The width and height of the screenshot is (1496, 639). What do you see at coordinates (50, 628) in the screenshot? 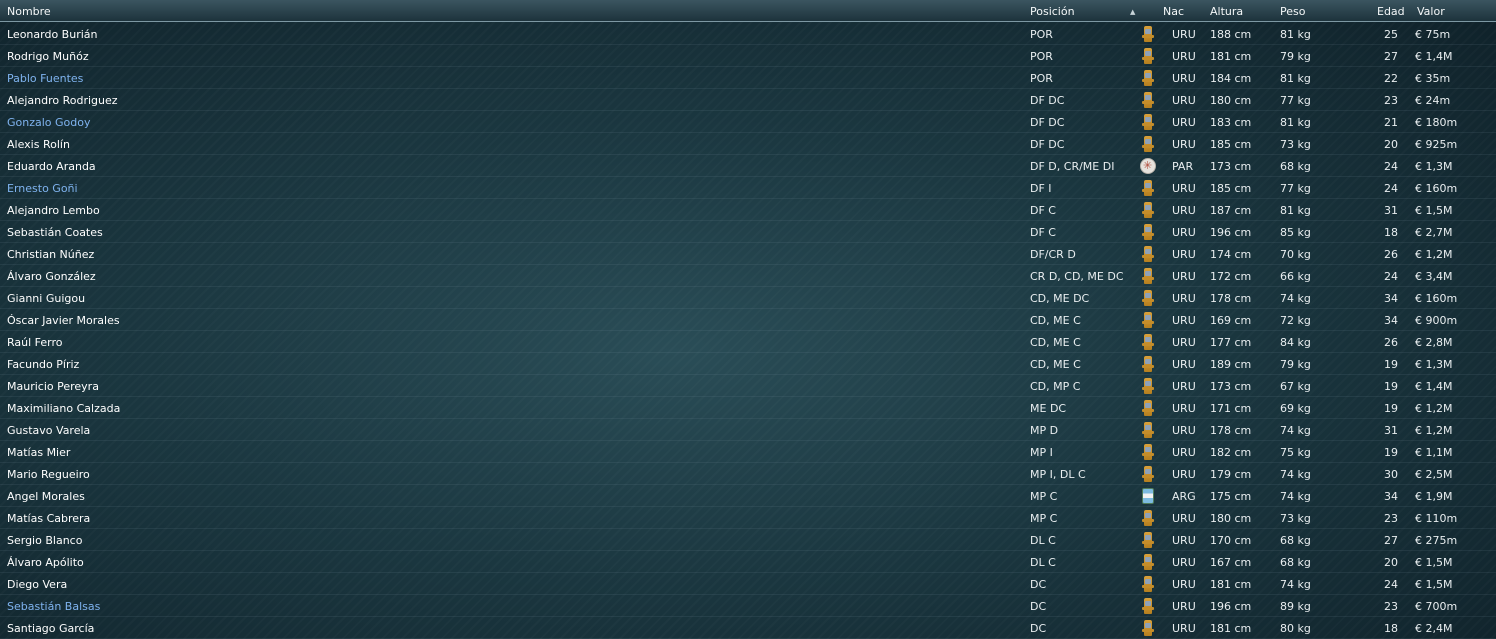
I see `player-name: Santiago García` at bounding box center [50, 628].